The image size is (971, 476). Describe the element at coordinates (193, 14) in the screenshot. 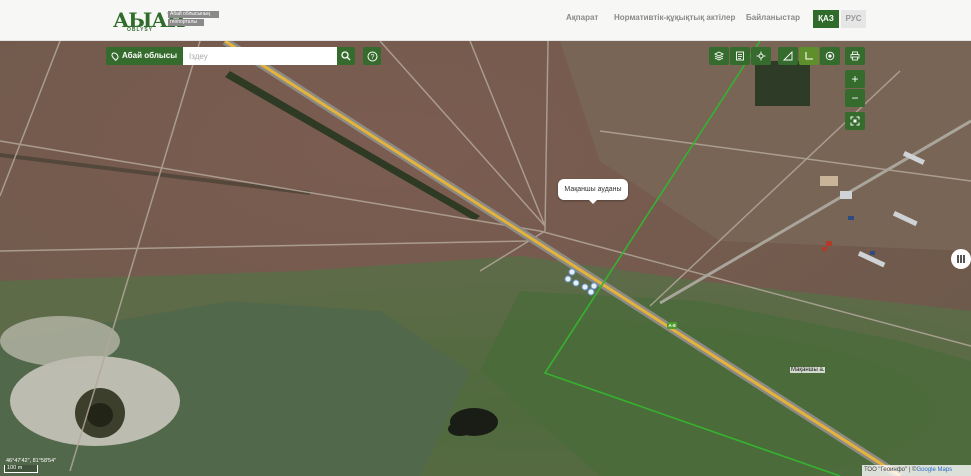

I see `logo-tag-region: Абай облысының` at that location.